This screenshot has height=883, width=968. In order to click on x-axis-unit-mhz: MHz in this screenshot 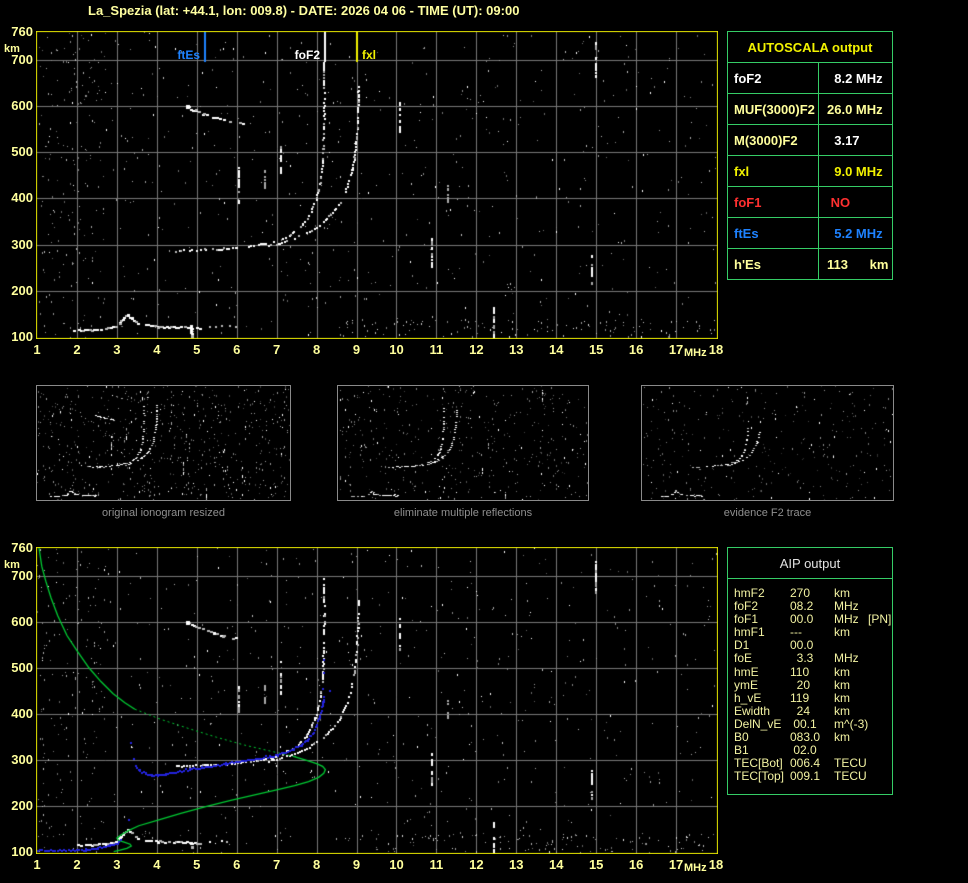, I will do `click(695, 868)`.